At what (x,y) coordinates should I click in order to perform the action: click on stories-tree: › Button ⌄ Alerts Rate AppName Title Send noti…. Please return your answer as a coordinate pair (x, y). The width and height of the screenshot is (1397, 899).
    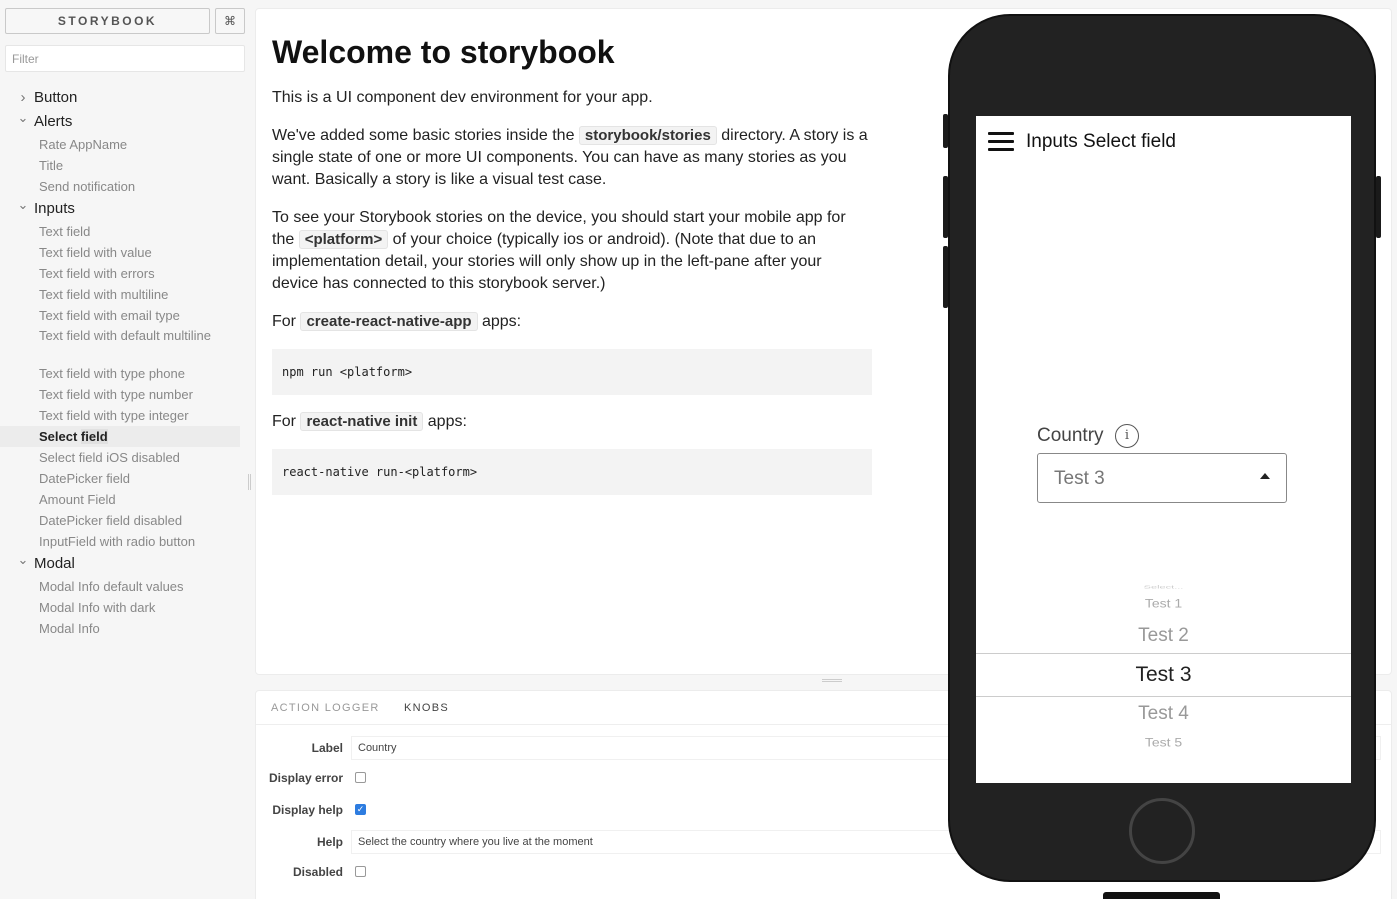
    Looking at the image, I should click on (125, 362).